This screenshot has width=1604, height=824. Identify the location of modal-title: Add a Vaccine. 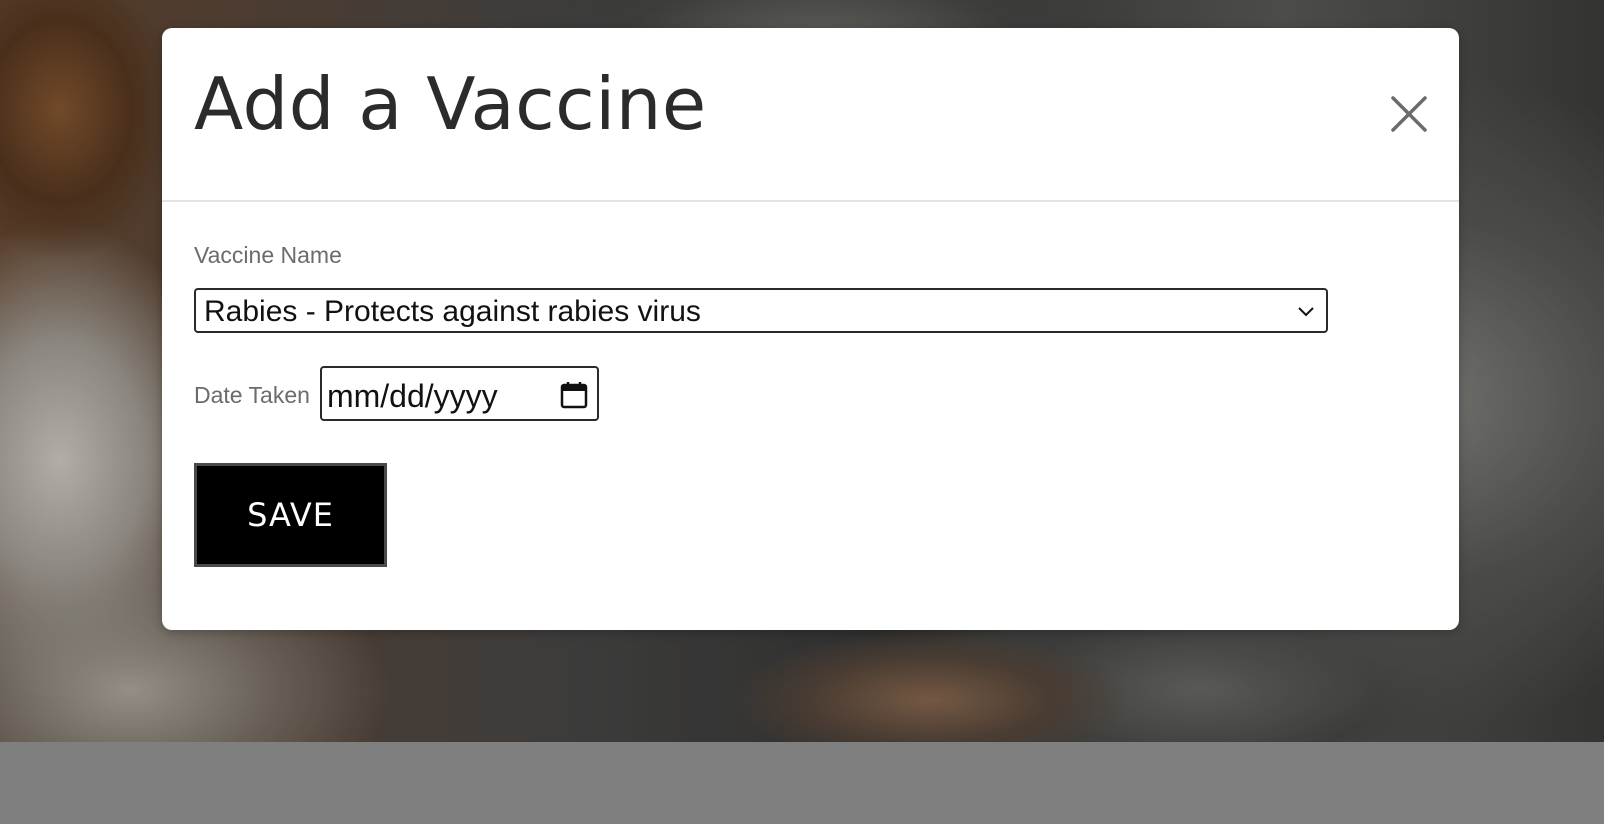
(450, 104).